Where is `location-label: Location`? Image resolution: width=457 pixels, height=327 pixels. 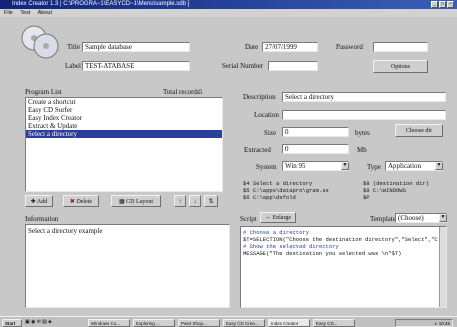 location-label: Location is located at coordinates (266, 115).